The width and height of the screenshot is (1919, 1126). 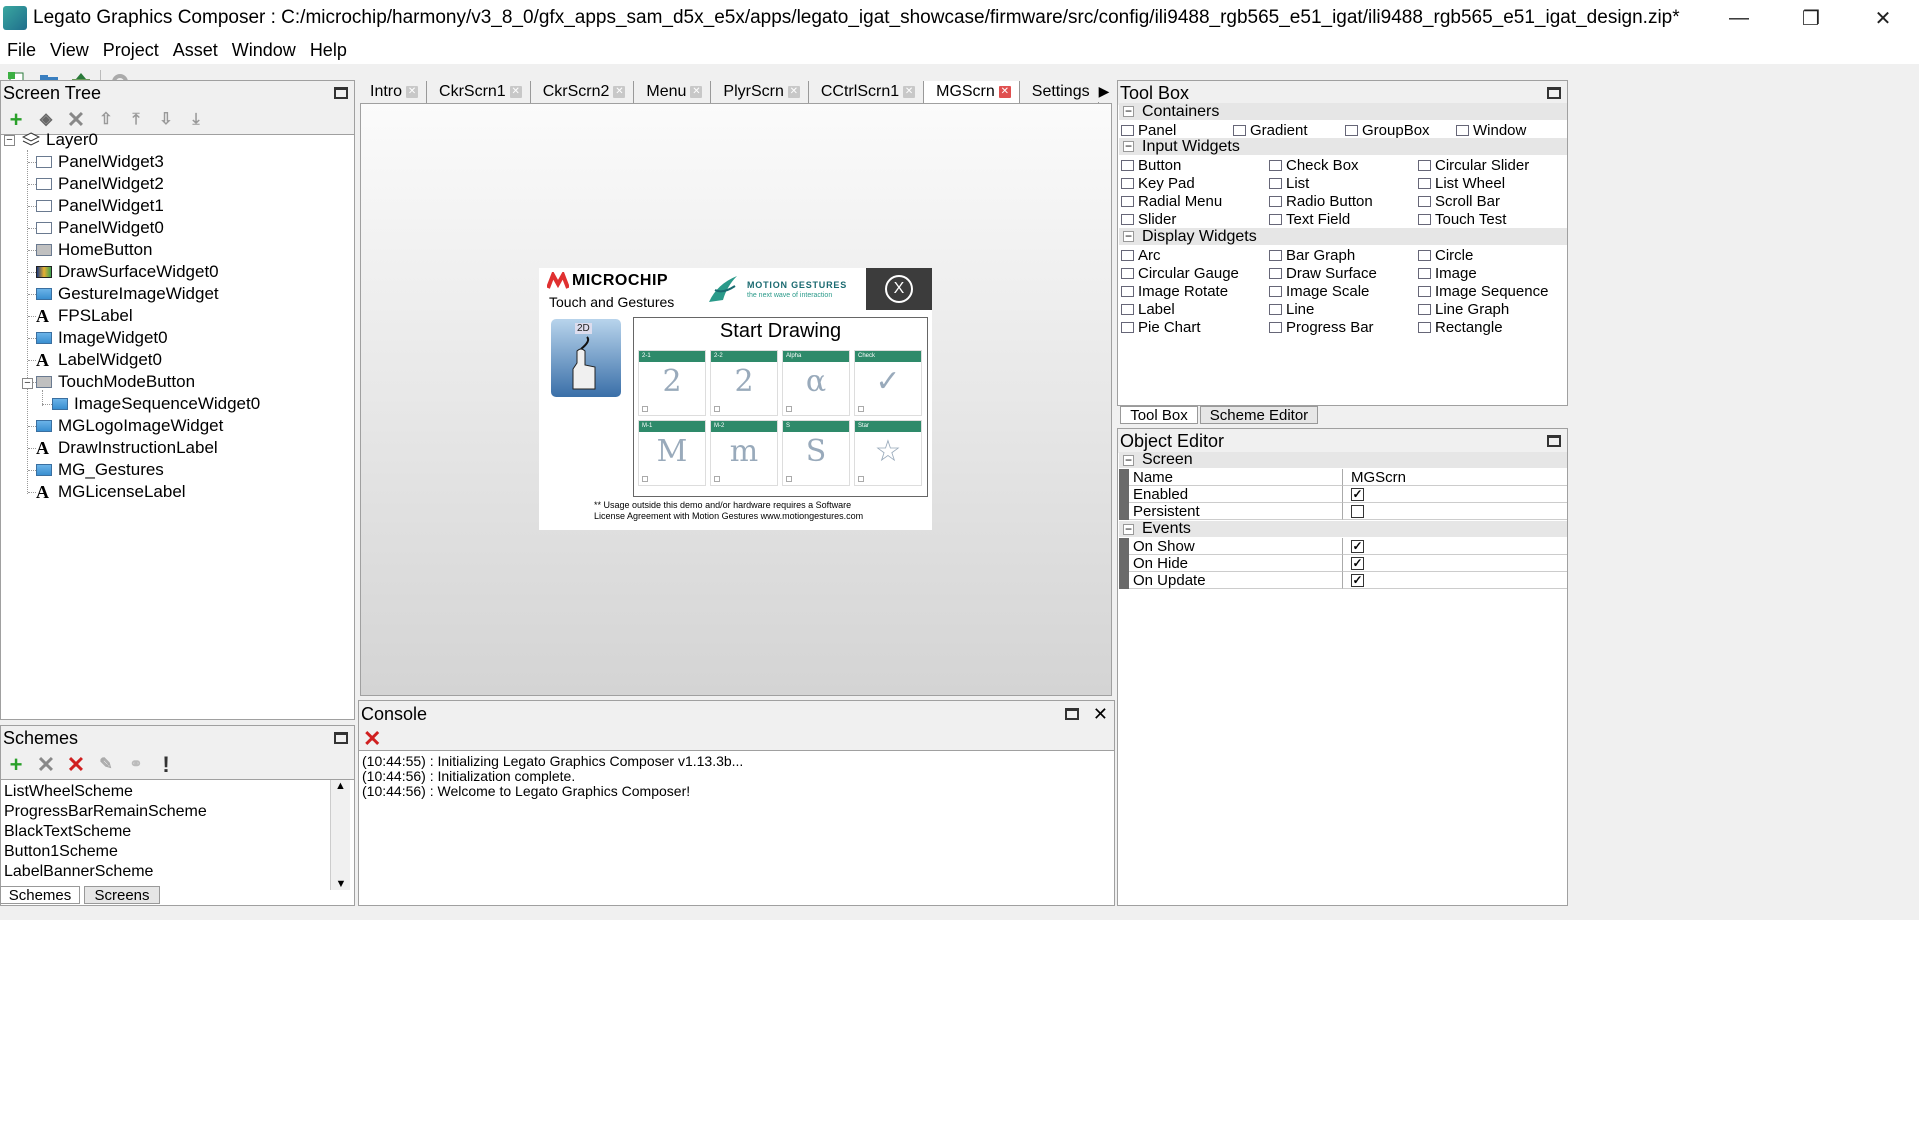 What do you see at coordinates (1309, 219) in the screenshot?
I see `toolbox-item: Text Field` at bounding box center [1309, 219].